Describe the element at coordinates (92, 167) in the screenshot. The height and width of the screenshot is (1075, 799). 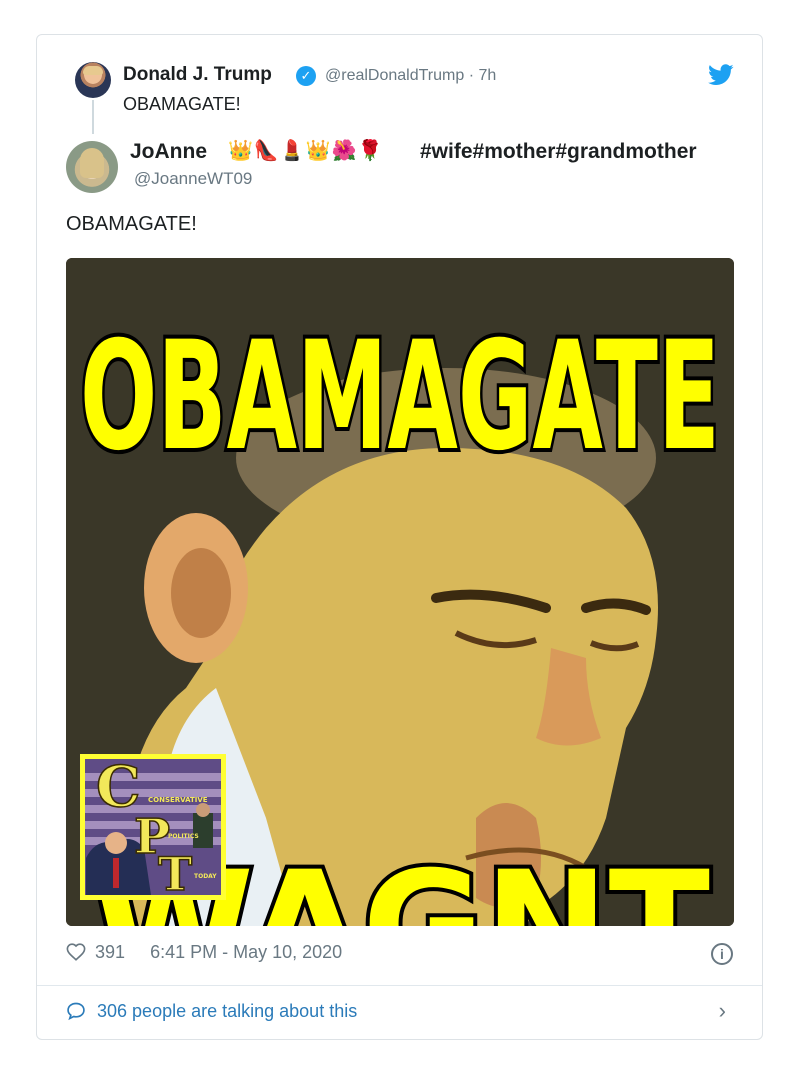
I see `joanne-avatar` at that location.